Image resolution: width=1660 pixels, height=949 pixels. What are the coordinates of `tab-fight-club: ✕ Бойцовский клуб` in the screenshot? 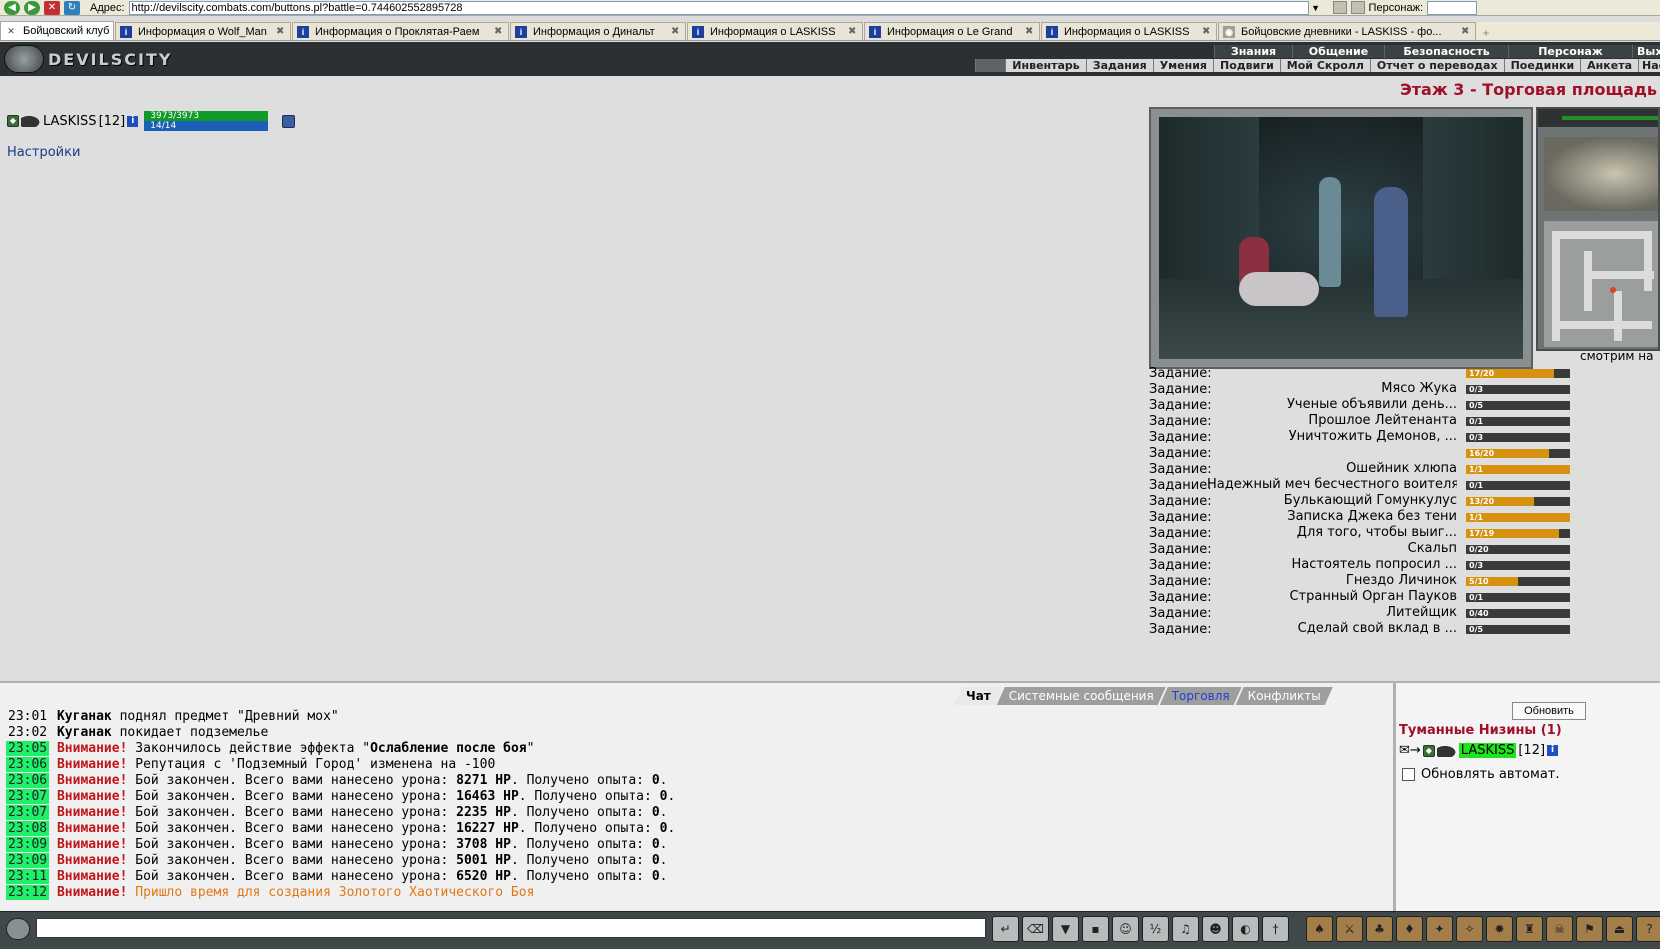 It's located at (57, 30).